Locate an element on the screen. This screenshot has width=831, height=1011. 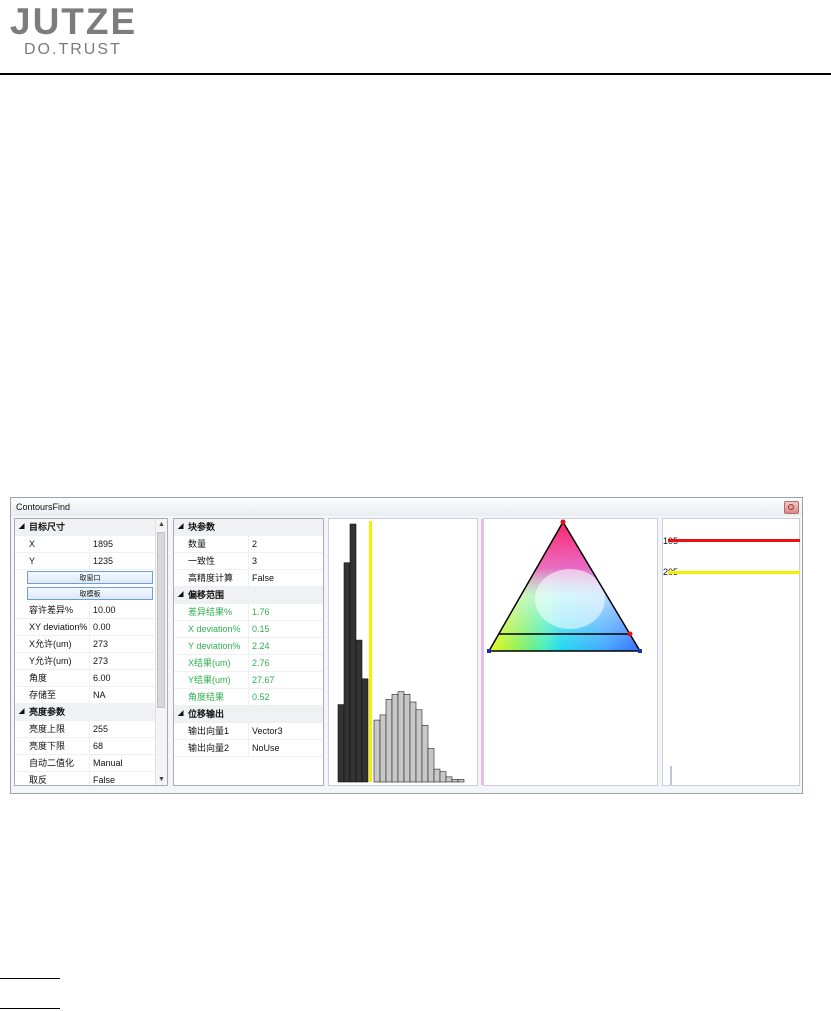
property-value: 2 is located at coordinates (254, 544).